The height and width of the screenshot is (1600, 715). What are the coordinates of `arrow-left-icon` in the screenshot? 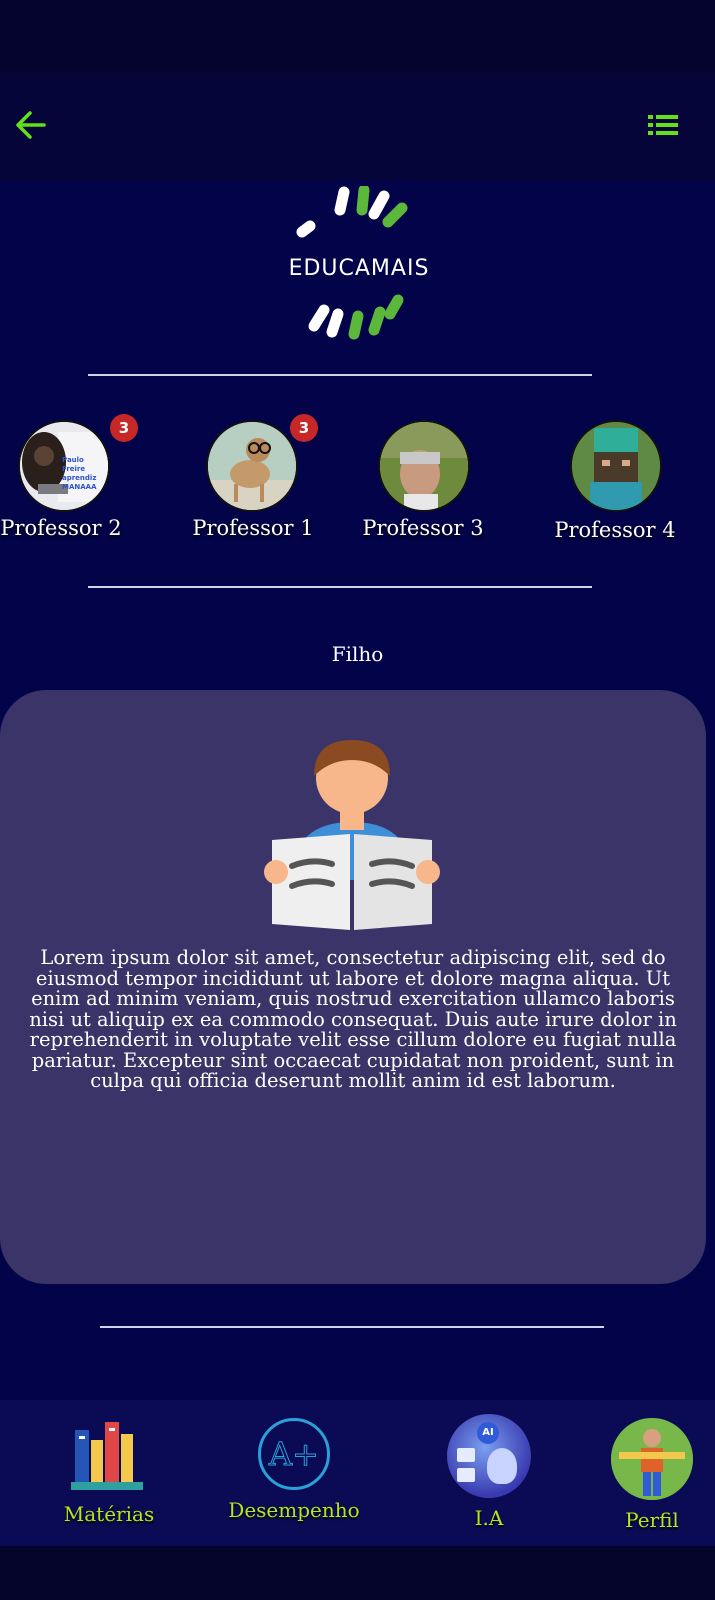 It's located at (31, 125).